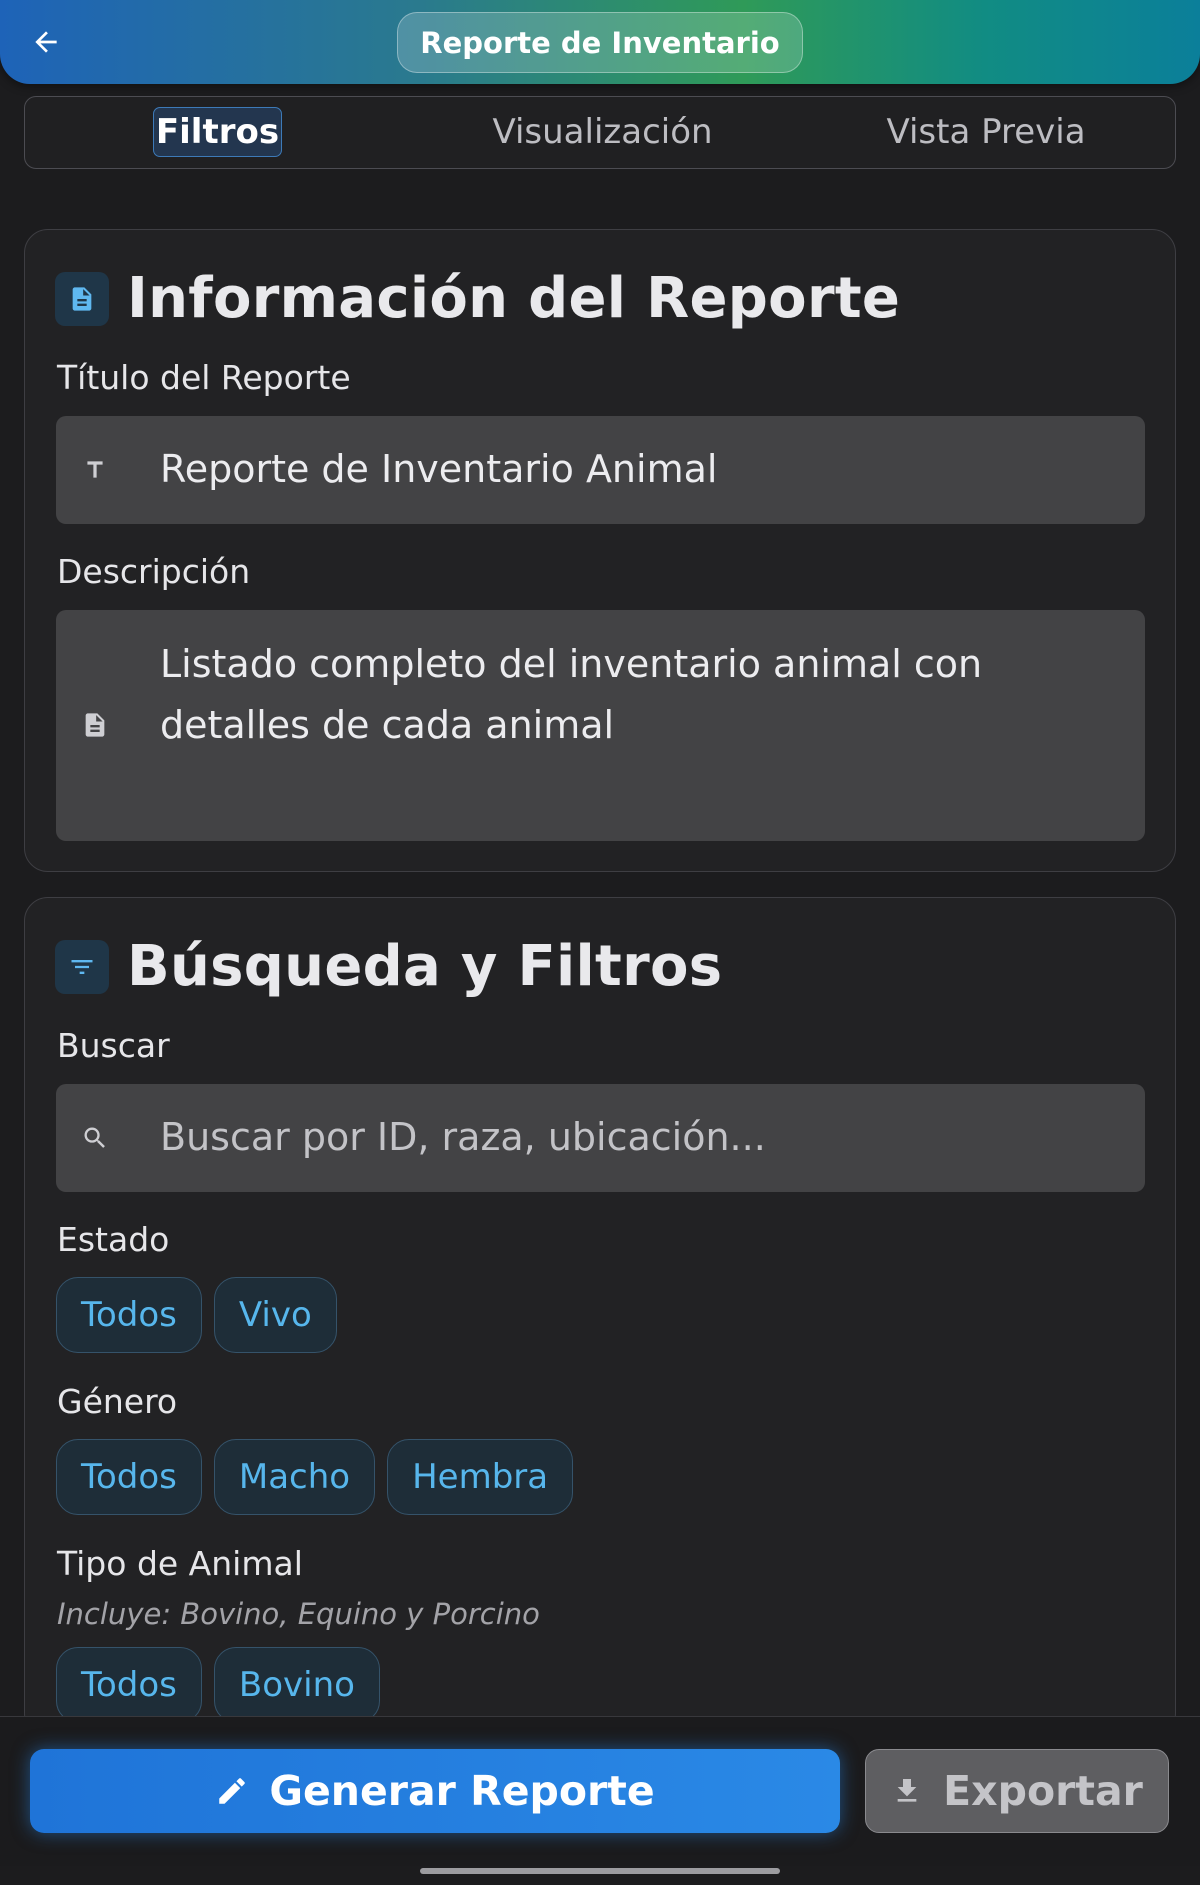  Describe the element at coordinates (600, 1871) in the screenshot. I see `home-indicator` at that location.